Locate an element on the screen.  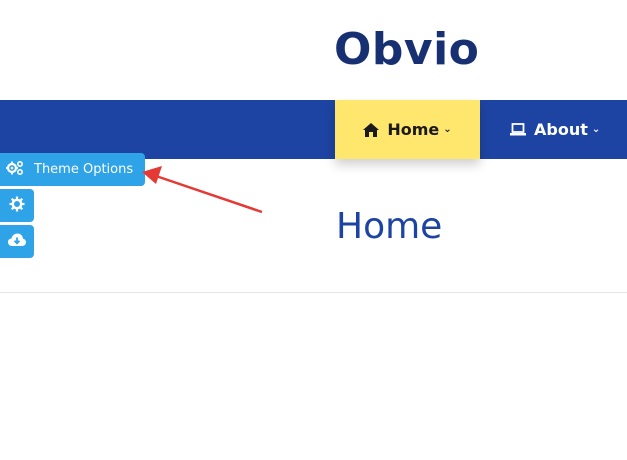
settings-button is located at coordinates (17, 205).